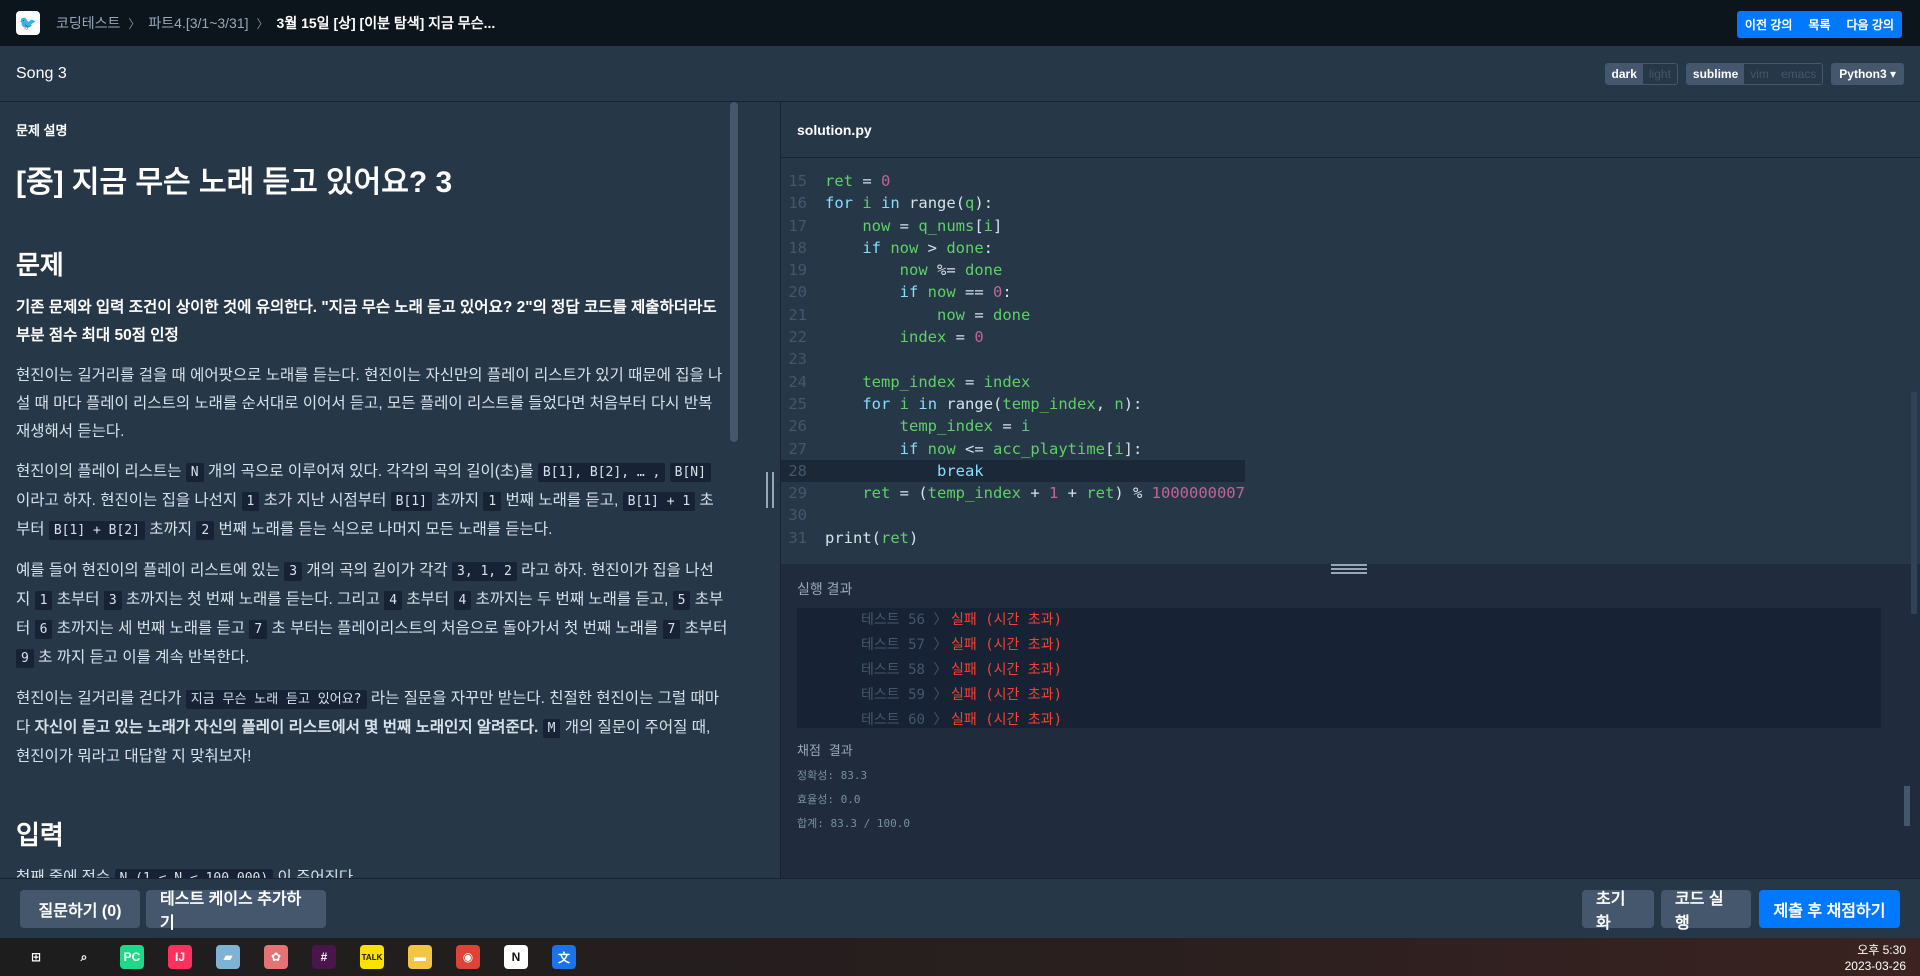 The width and height of the screenshot is (1920, 976). Describe the element at coordinates (324, 957) in the screenshot. I see `slack-icon: #` at that location.